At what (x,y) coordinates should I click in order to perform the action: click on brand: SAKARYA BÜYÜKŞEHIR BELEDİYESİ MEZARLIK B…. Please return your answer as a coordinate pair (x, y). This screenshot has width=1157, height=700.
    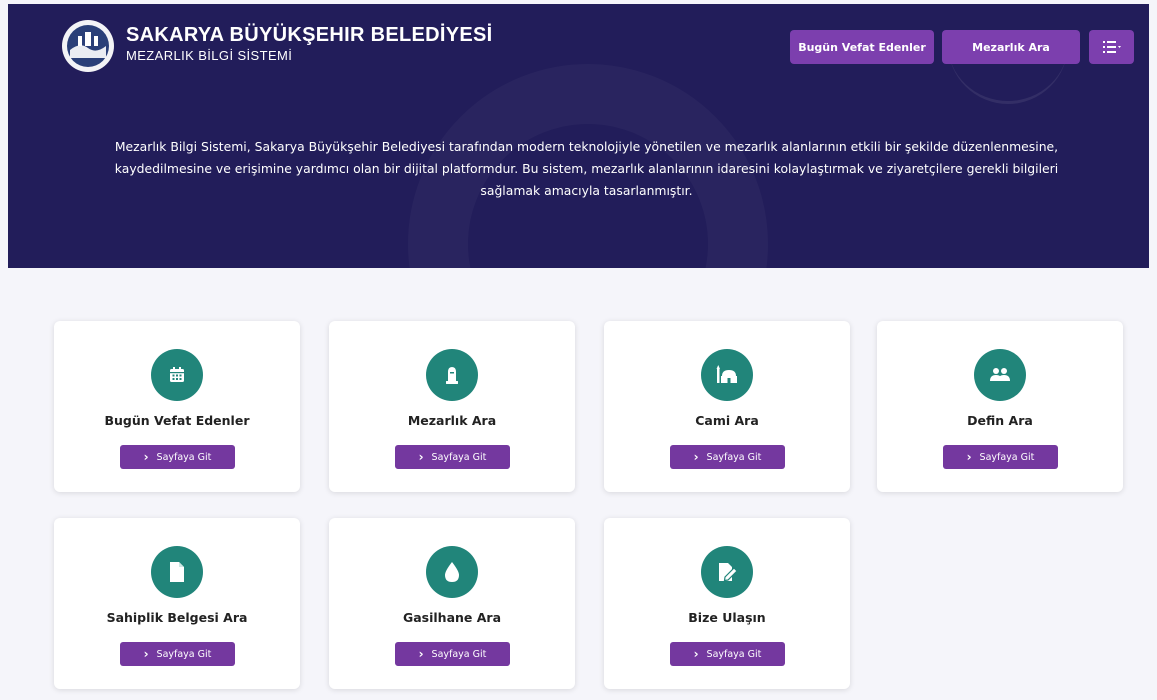
    Looking at the image, I should click on (309, 43).